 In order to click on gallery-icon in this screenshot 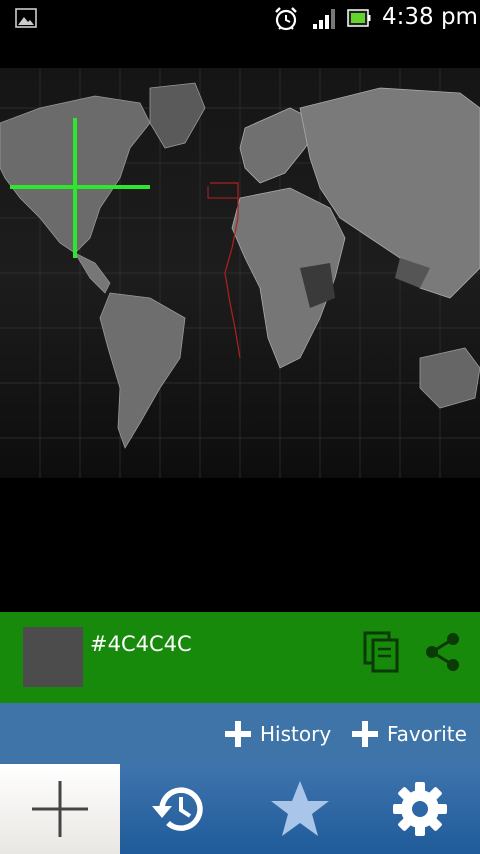, I will do `click(26, 18)`.